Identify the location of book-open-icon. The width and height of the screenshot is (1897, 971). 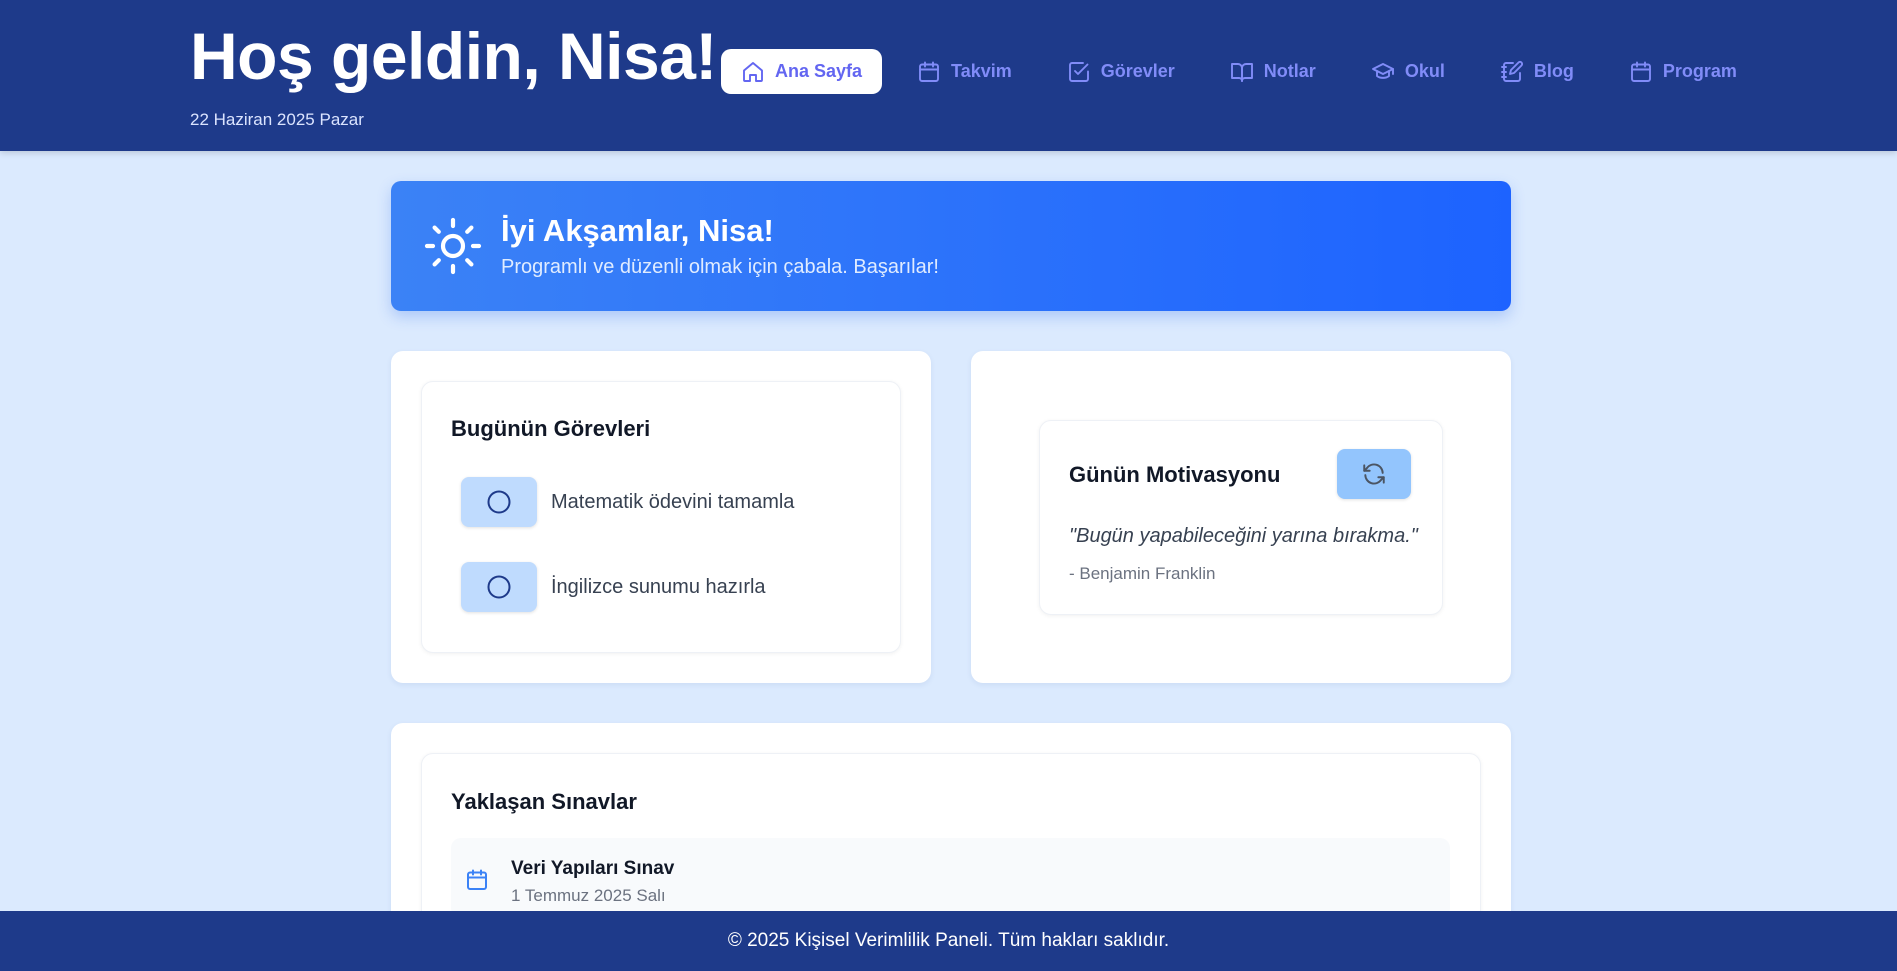
(1241, 72).